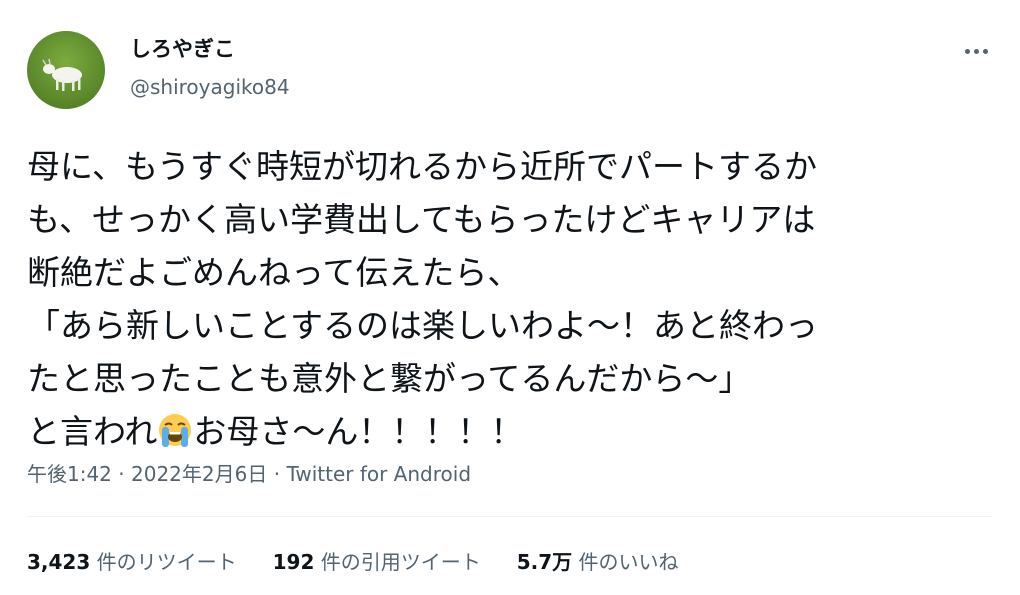 The image size is (1020, 595). What do you see at coordinates (210, 87) in the screenshot?
I see `author-handle: @shiroyagiko84` at bounding box center [210, 87].